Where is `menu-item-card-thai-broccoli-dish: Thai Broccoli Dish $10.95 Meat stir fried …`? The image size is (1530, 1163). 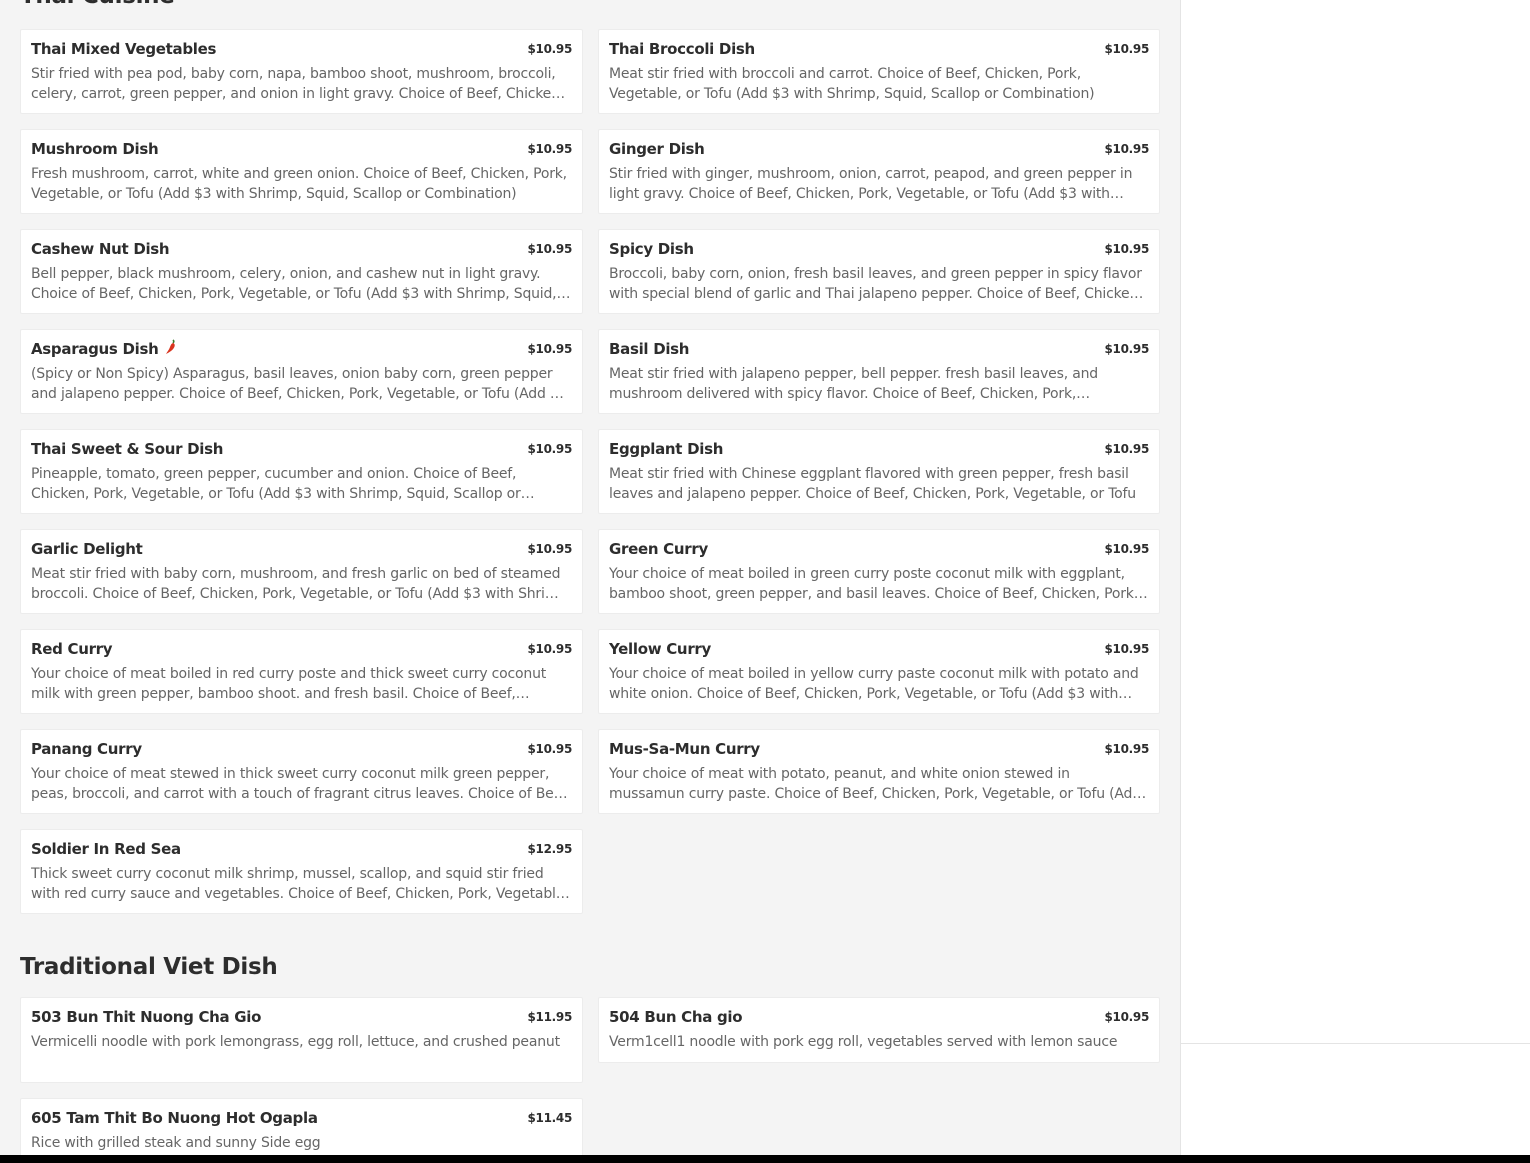
menu-item-card-thai-broccoli-dish: Thai Broccoli Dish $10.95 Meat stir fried … is located at coordinates (879, 71).